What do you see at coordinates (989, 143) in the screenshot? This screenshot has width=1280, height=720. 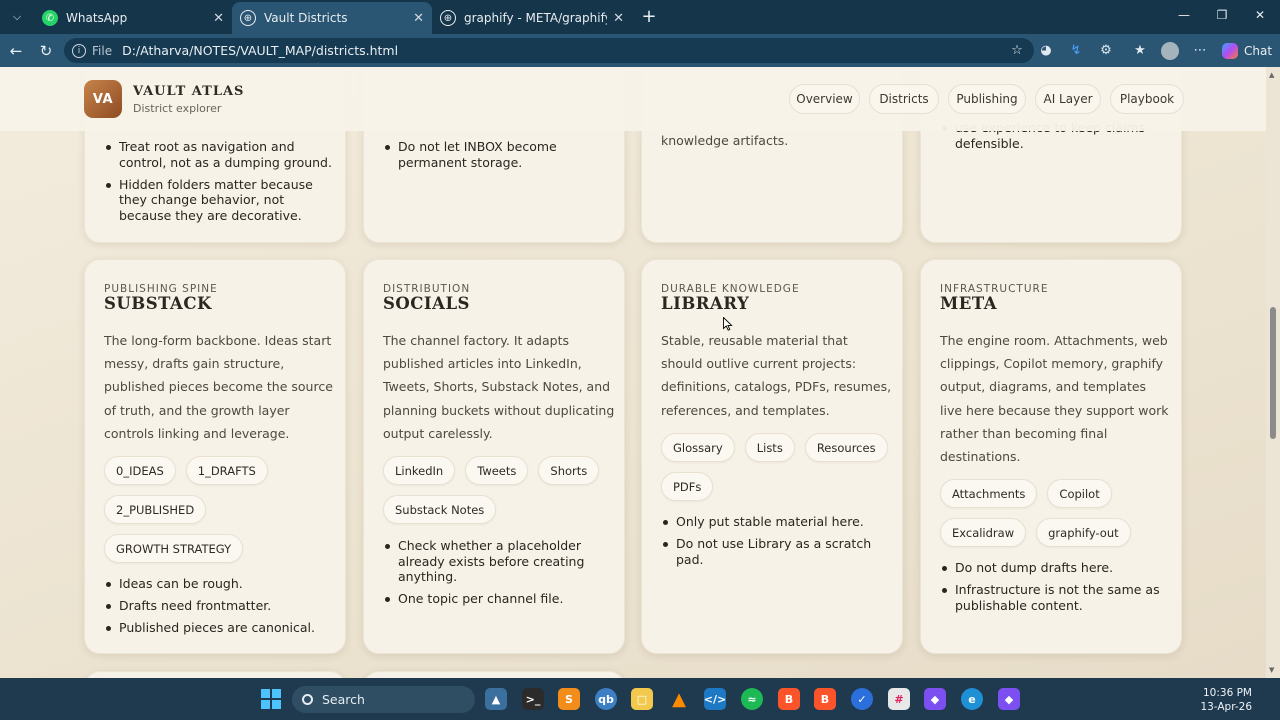 I see `rule-text: defensible.` at bounding box center [989, 143].